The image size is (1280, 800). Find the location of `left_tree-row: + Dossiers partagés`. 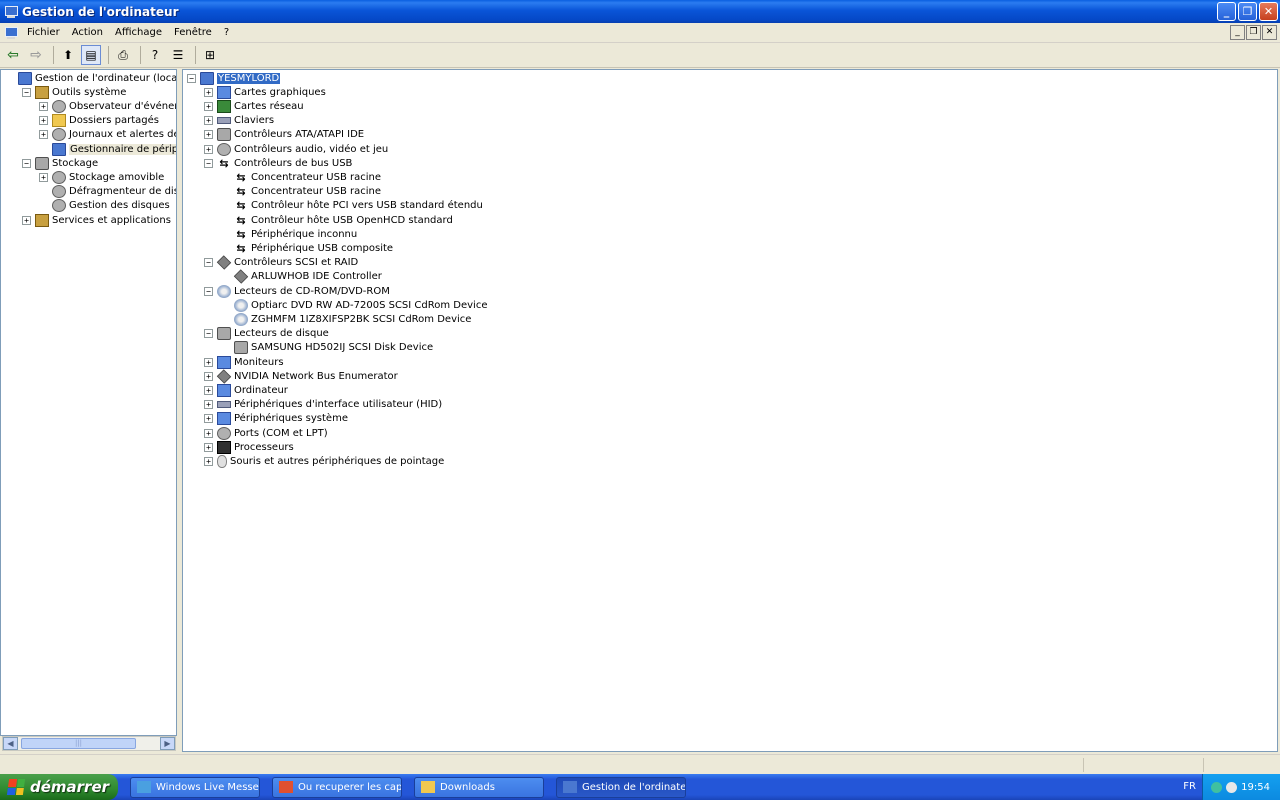

left_tree-row: + Dossiers partagés is located at coordinates (99, 121).